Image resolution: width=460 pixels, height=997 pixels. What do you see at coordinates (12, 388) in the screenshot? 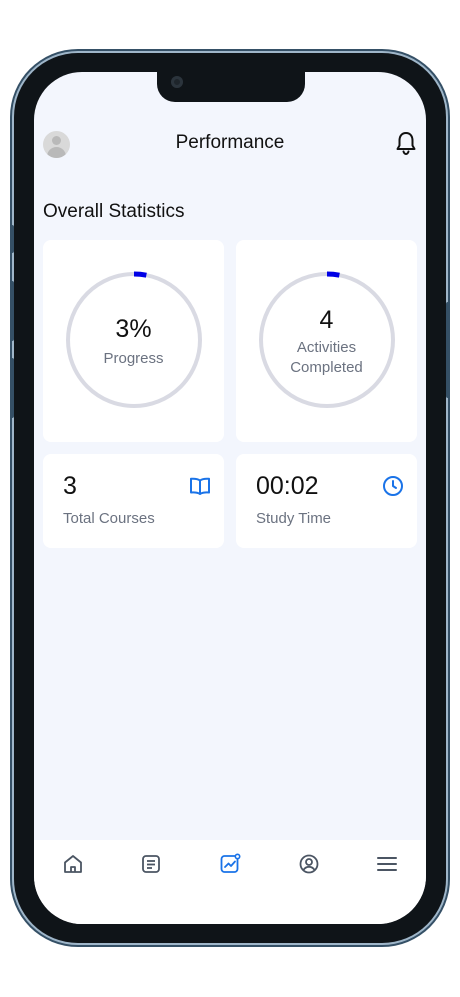
I see `volume-down-button` at bounding box center [12, 388].